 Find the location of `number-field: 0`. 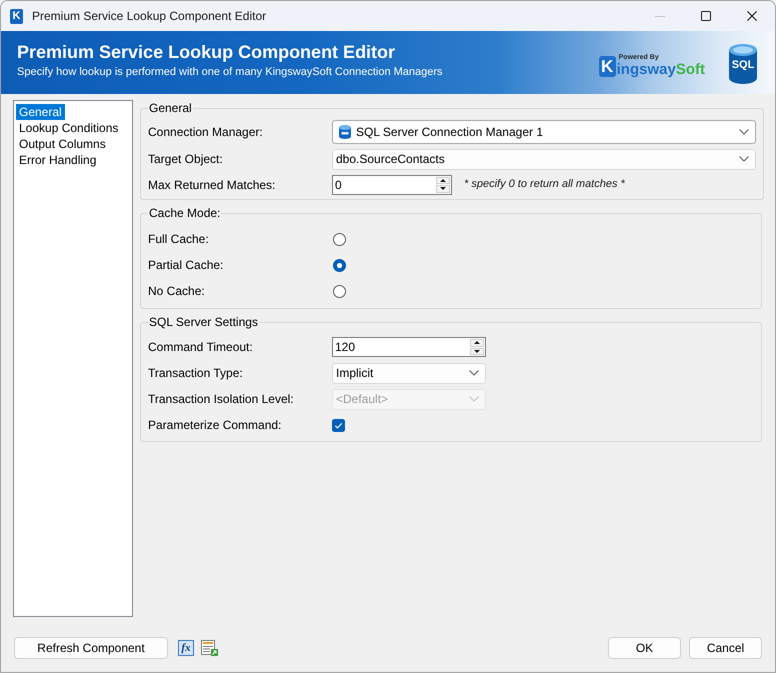

number-field: 0 is located at coordinates (392, 184).